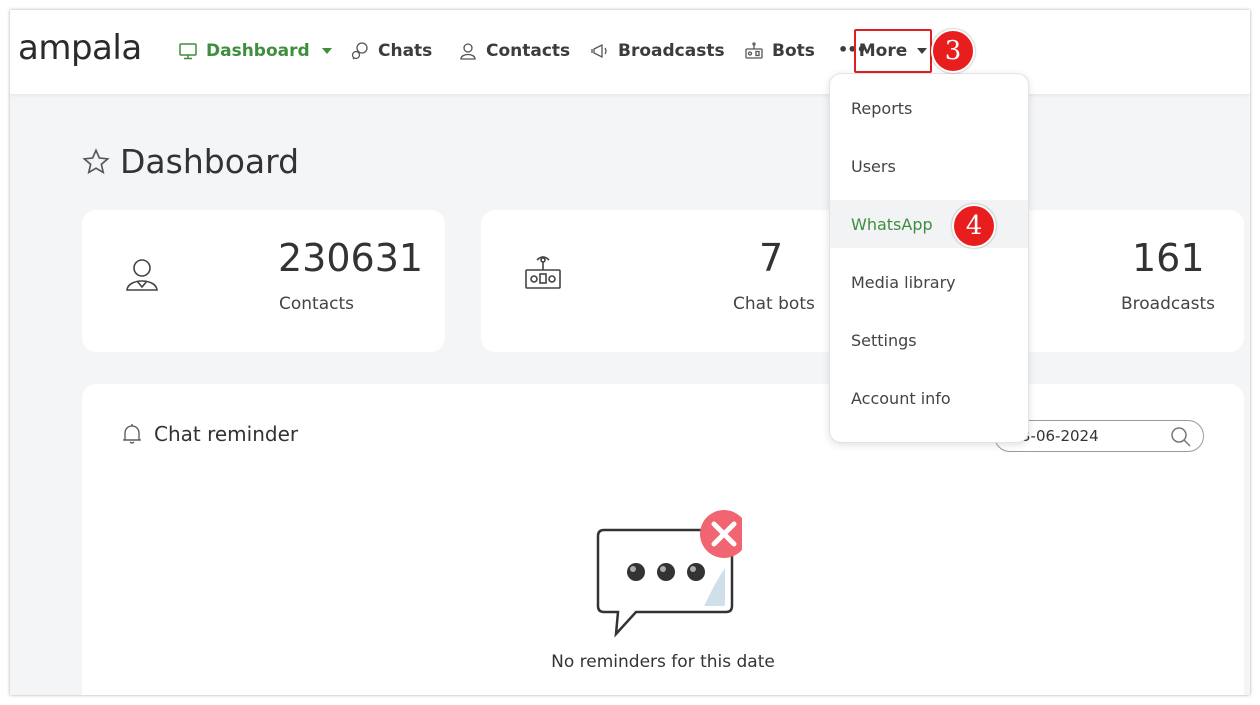  Describe the element at coordinates (883, 51) in the screenshot. I see `more-label: More` at that location.